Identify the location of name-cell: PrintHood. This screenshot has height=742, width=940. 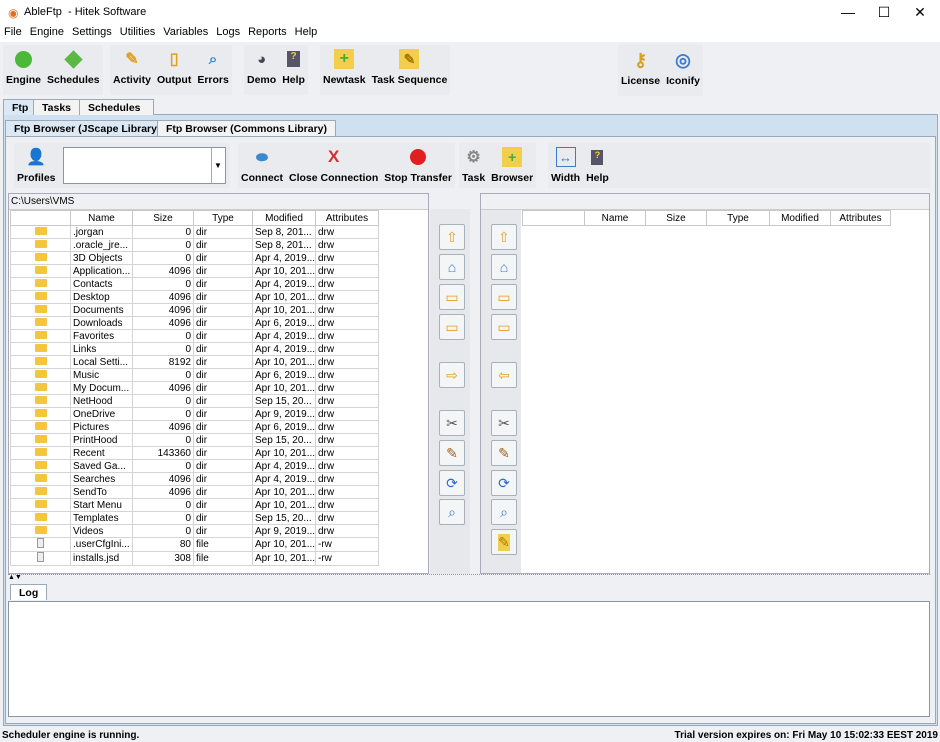
(101, 440).